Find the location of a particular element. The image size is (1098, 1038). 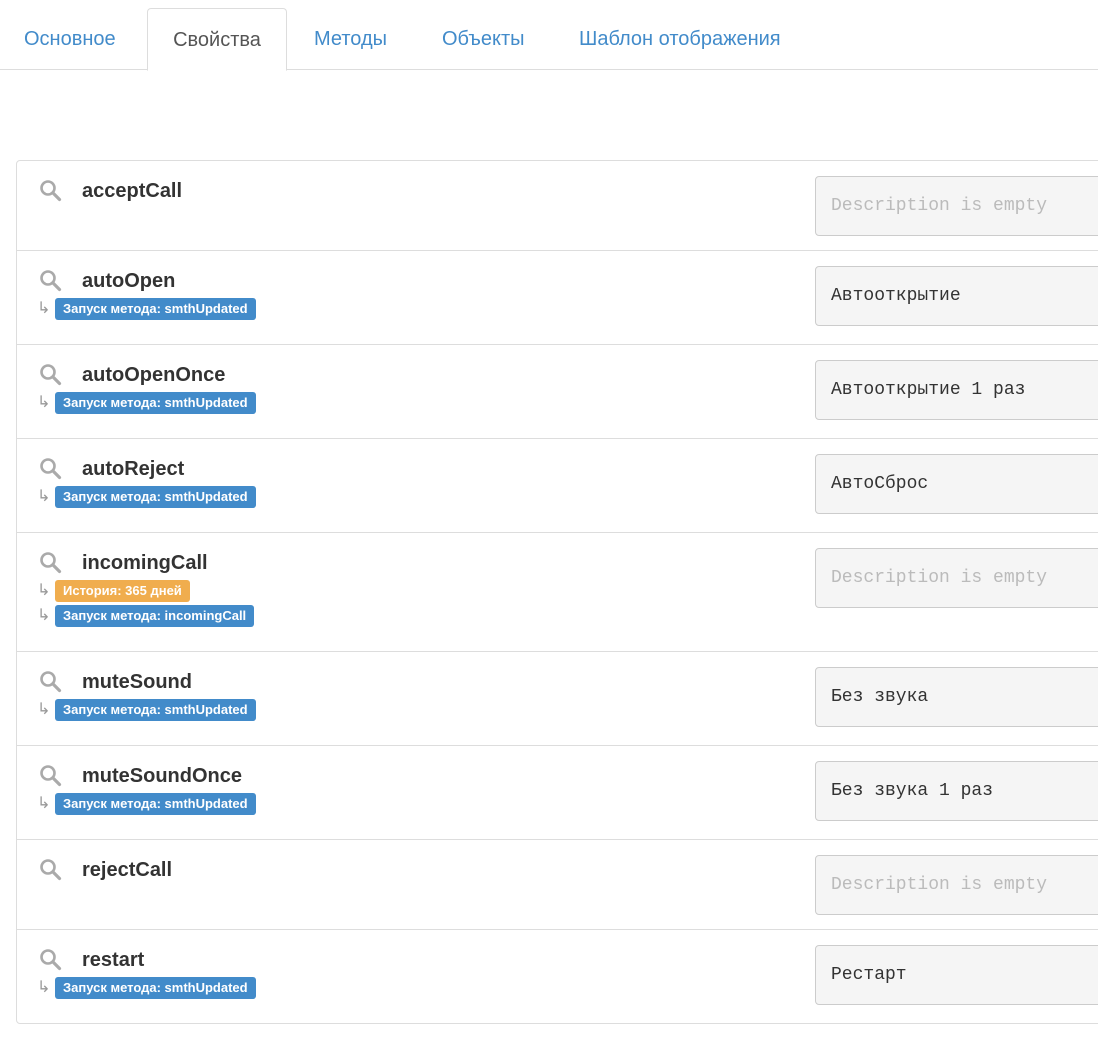

tab-methods: Методы is located at coordinates (350, 39).